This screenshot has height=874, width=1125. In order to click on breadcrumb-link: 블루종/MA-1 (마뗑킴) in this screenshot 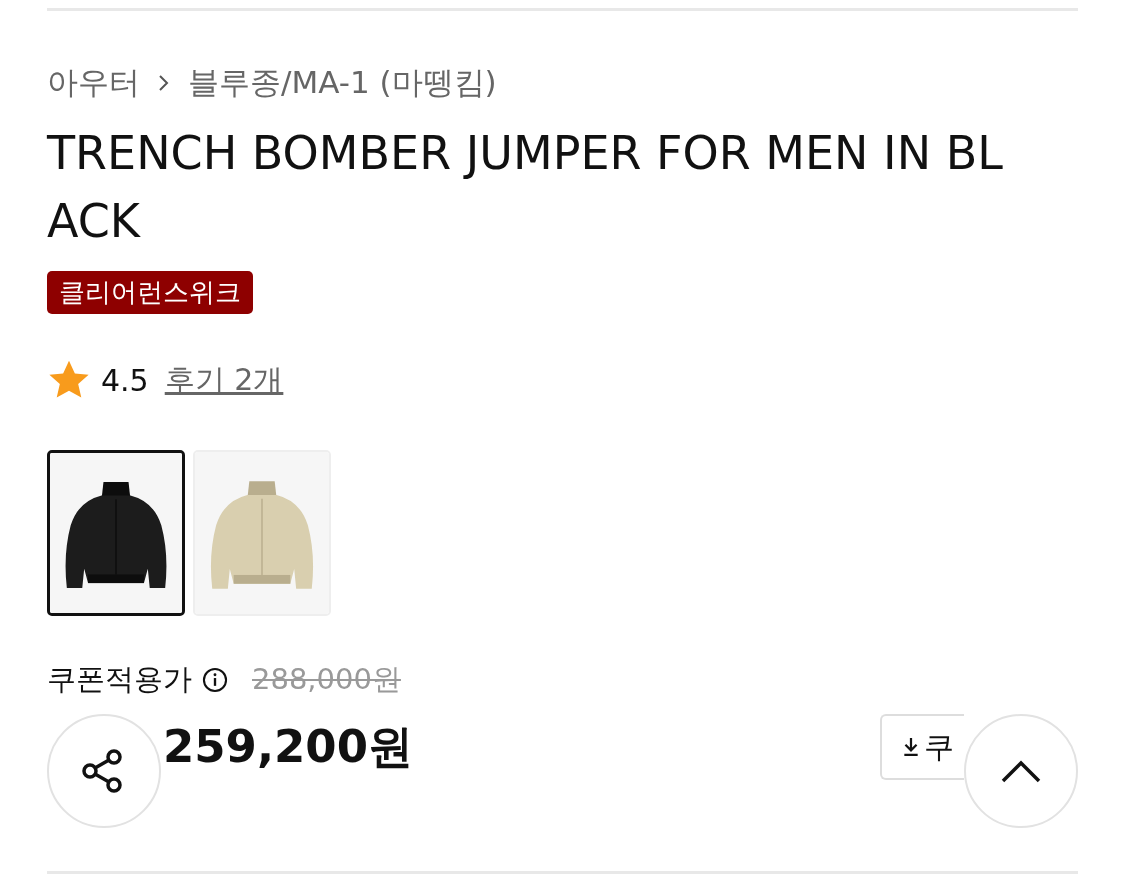, I will do `click(342, 83)`.